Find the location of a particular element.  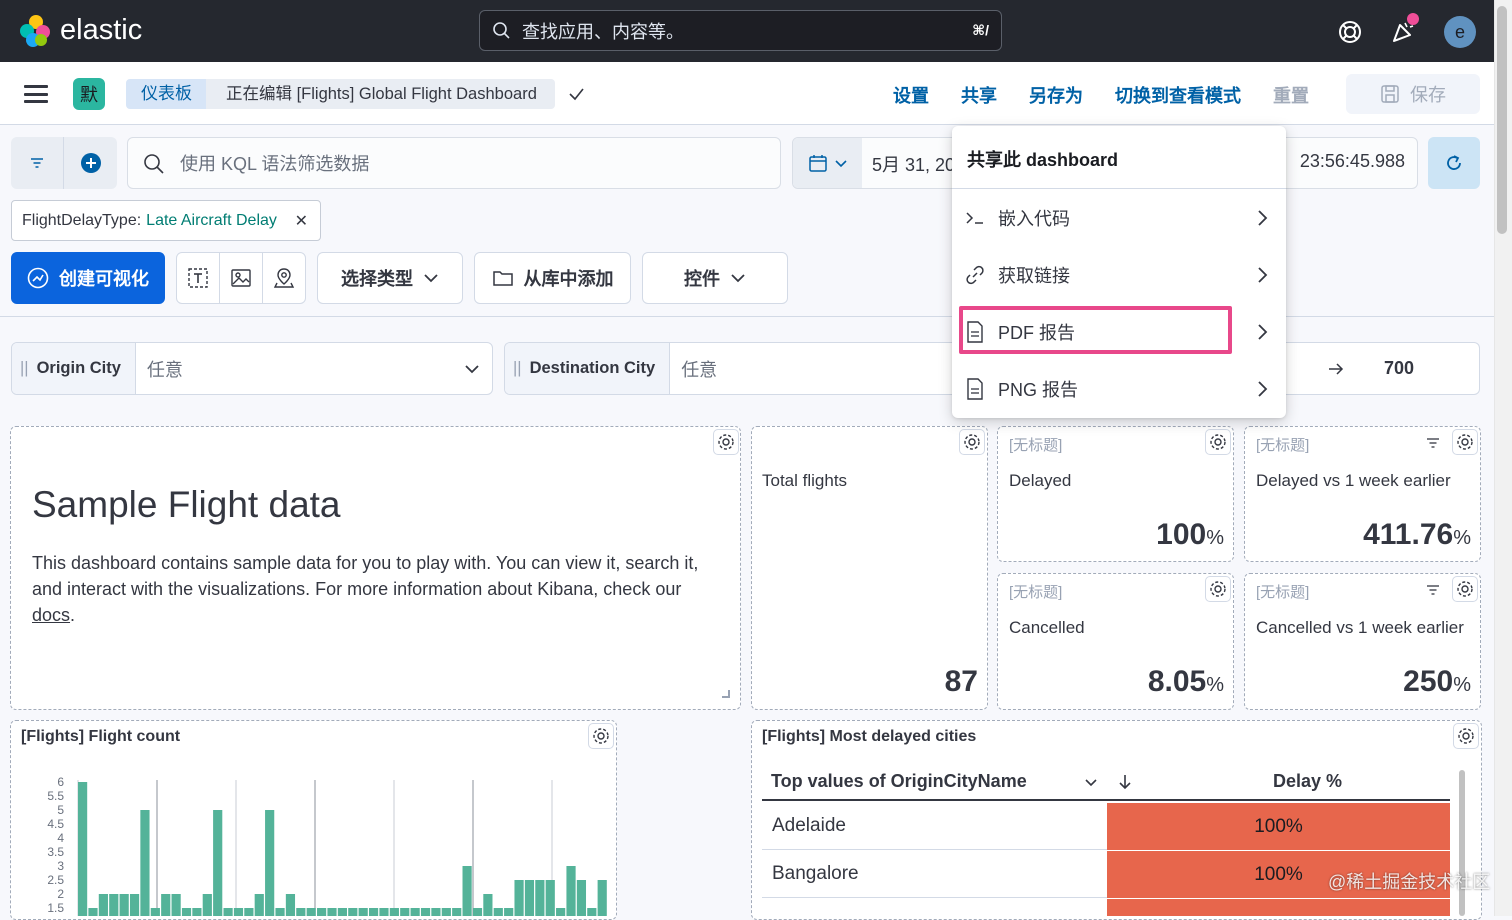

share-item-get-link: 获取链接 is located at coordinates (1119, 275).